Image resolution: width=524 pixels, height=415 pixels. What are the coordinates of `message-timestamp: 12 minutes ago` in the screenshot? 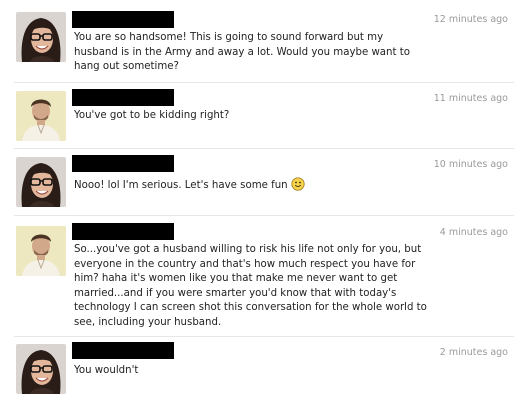 It's located at (470, 19).